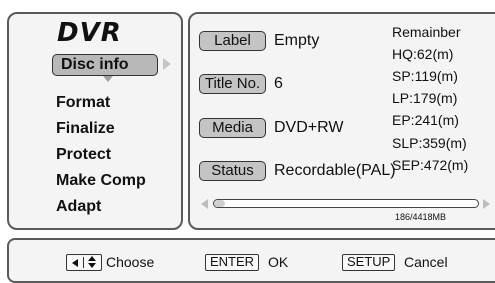  I want to click on arrow-up-icon, so click(92, 258).